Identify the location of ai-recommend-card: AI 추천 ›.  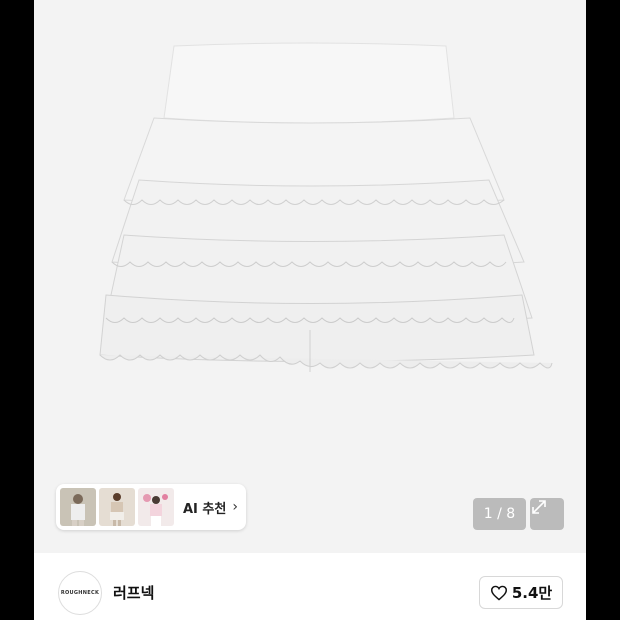
(151, 507).